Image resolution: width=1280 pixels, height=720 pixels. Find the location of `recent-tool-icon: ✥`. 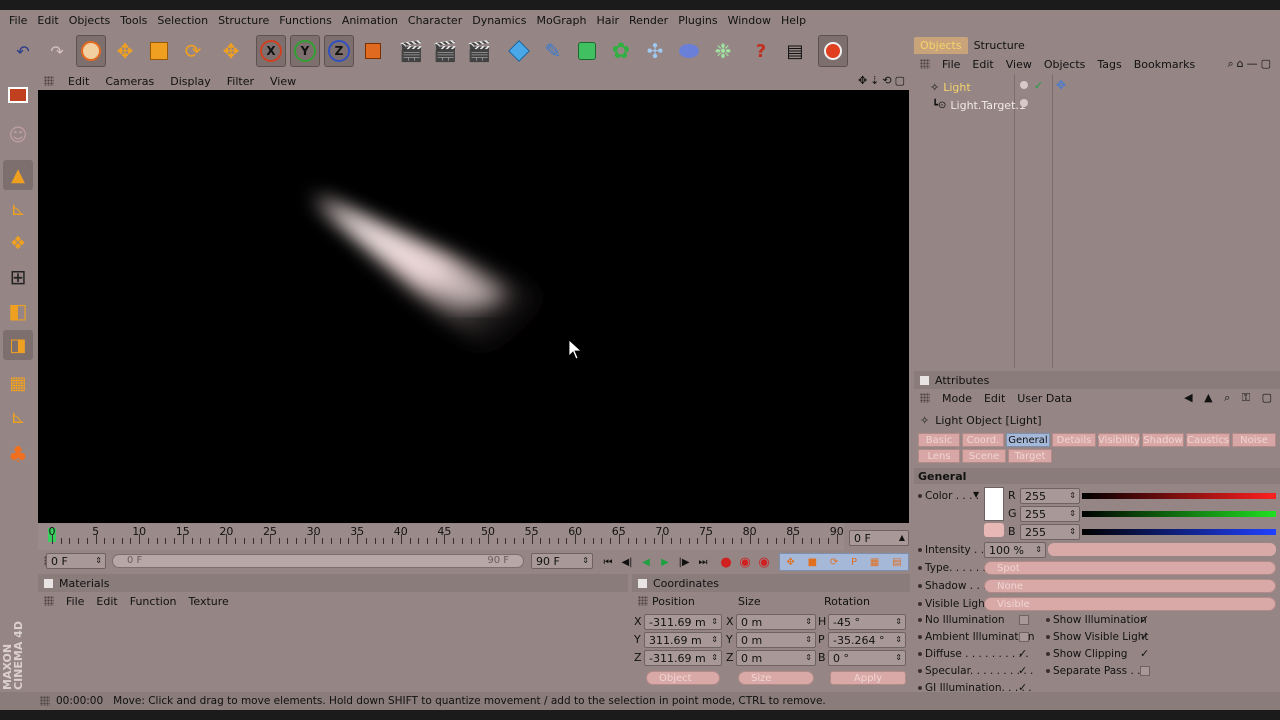

recent-tool-icon: ✥ is located at coordinates (231, 51).